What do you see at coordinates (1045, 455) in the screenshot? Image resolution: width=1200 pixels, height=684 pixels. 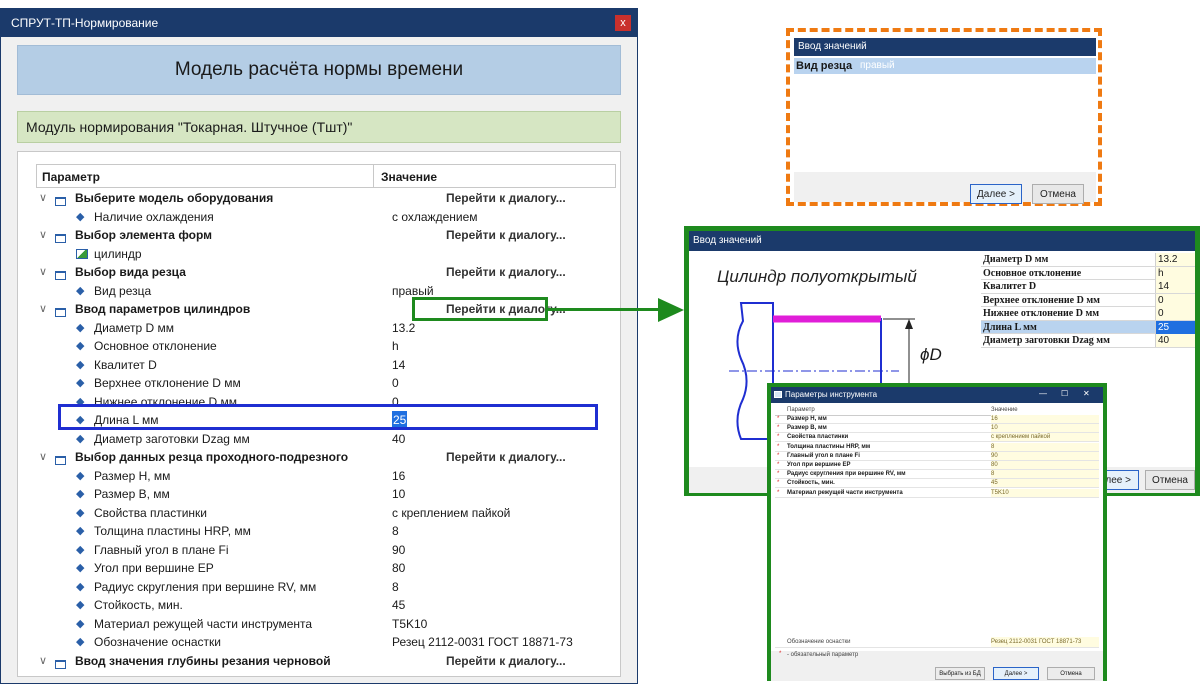 I see `tool-param-value: 90` at bounding box center [1045, 455].